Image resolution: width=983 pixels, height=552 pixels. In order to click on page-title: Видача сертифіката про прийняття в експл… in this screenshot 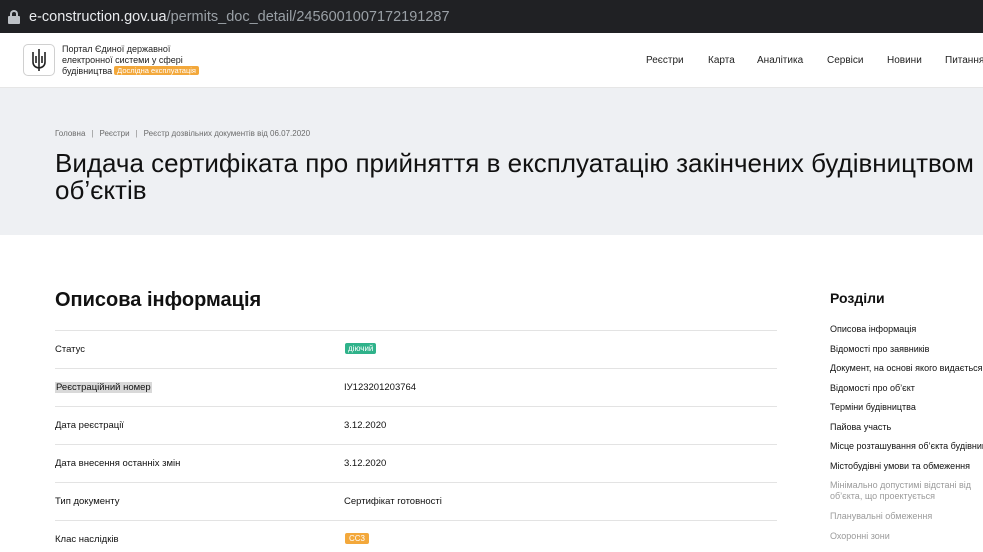, I will do `click(514, 176)`.